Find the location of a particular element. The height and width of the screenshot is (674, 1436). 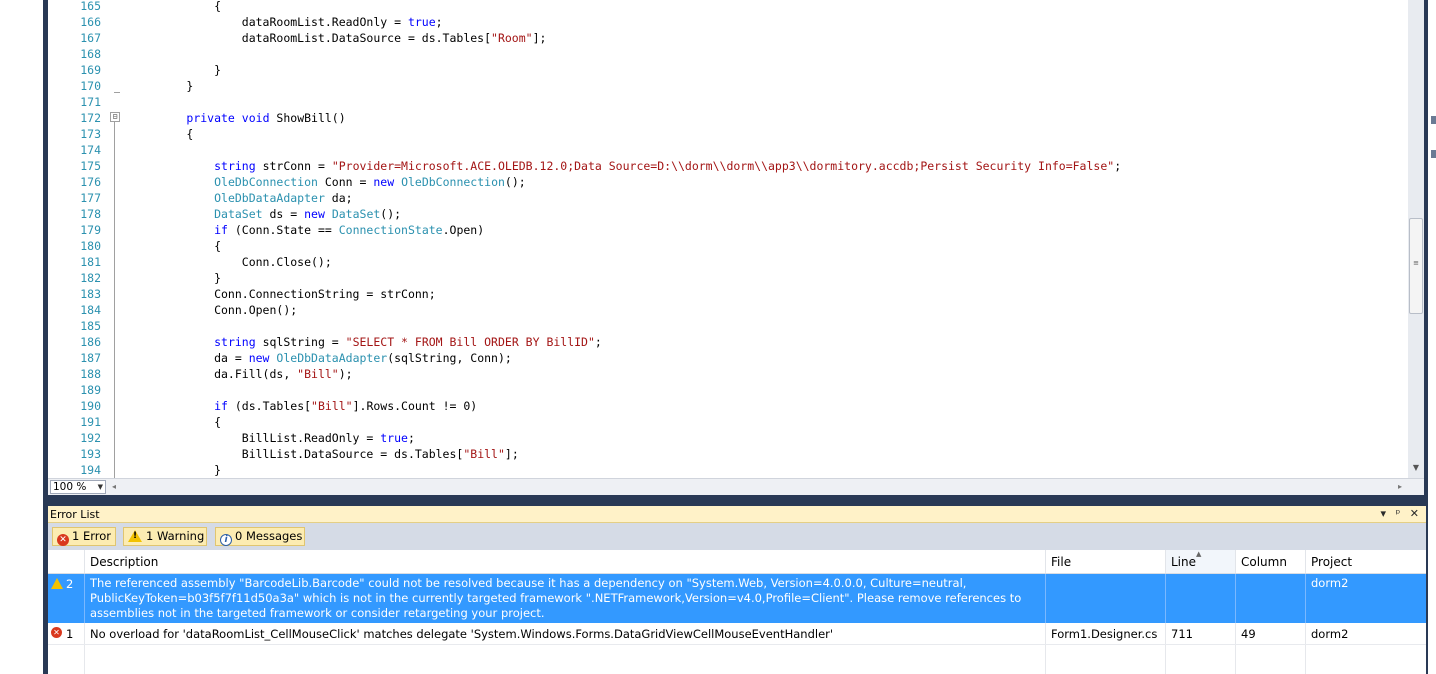

column-header-description: Description is located at coordinates (564, 561).